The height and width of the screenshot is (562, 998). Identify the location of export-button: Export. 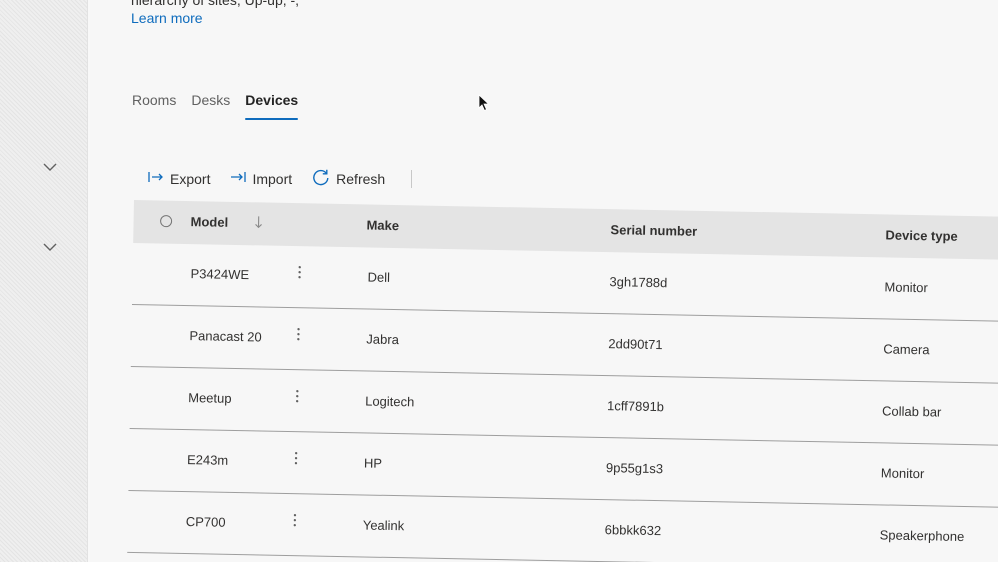
(179, 178).